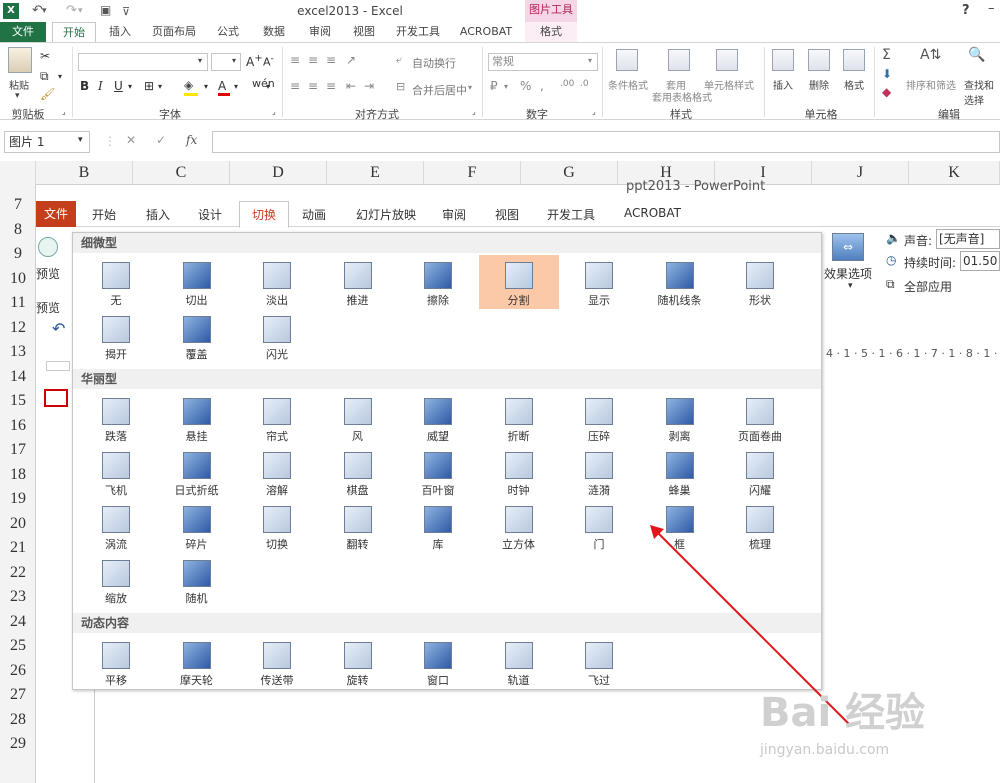 Image resolution: width=1000 pixels, height=783 pixels. I want to click on grow-font-icon: A+, so click(254, 61).